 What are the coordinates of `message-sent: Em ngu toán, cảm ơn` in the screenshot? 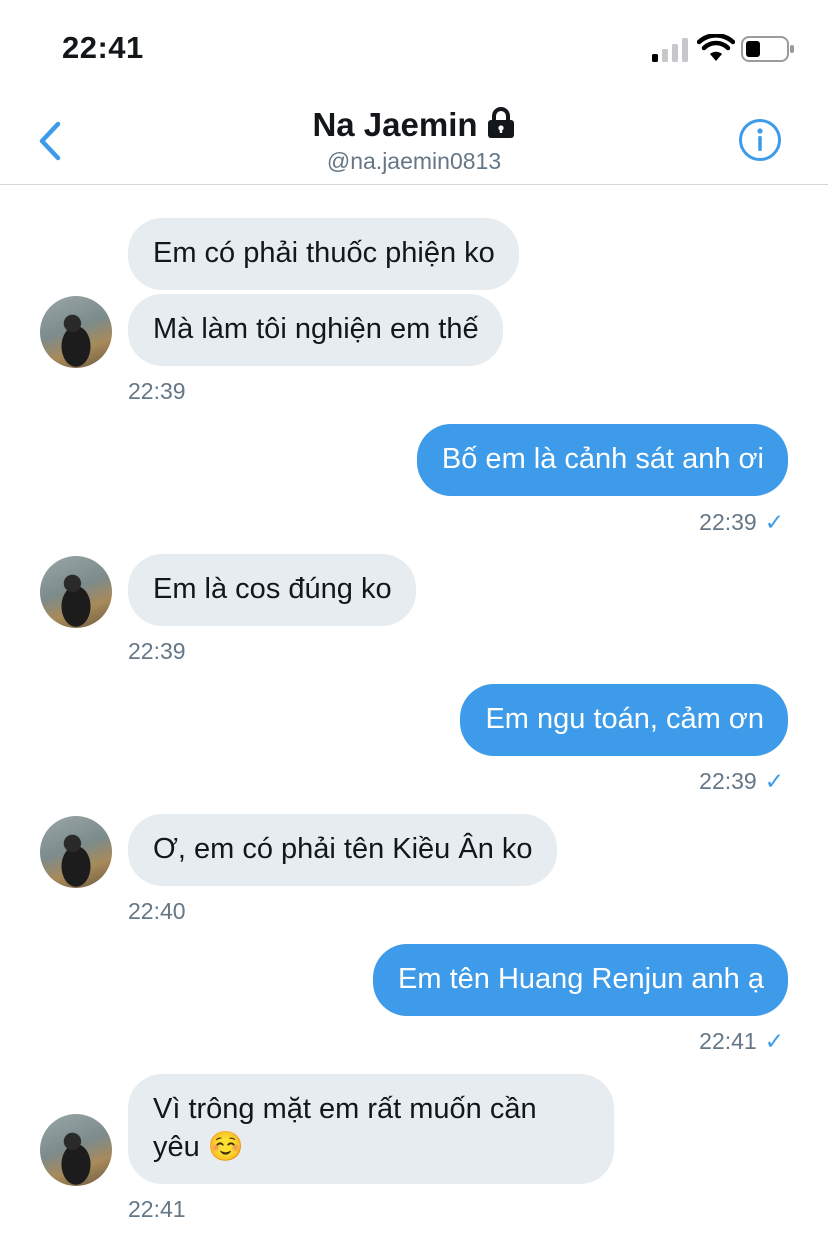 It's located at (624, 720).